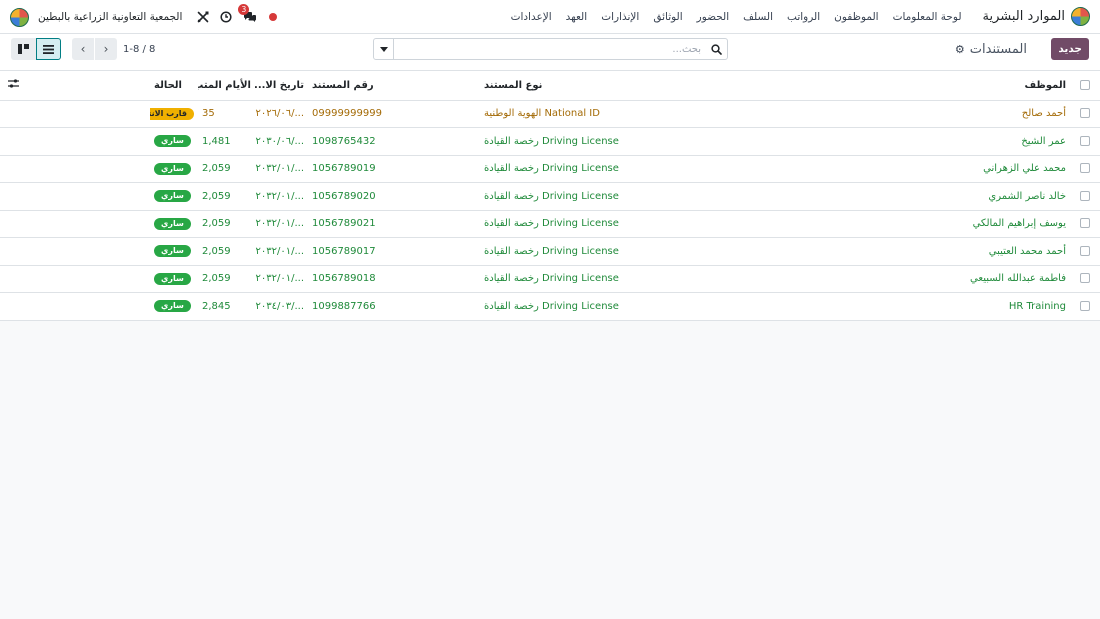  Describe the element at coordinates (549, 49) in the screenshot. I see `search-input` at that location.